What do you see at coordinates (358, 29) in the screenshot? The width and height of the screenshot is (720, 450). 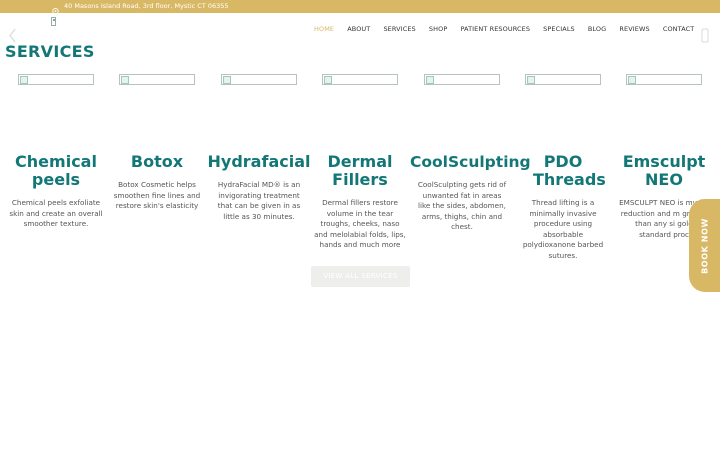 I see `nav-about: ABOUT` at bounding box center [358, 29].